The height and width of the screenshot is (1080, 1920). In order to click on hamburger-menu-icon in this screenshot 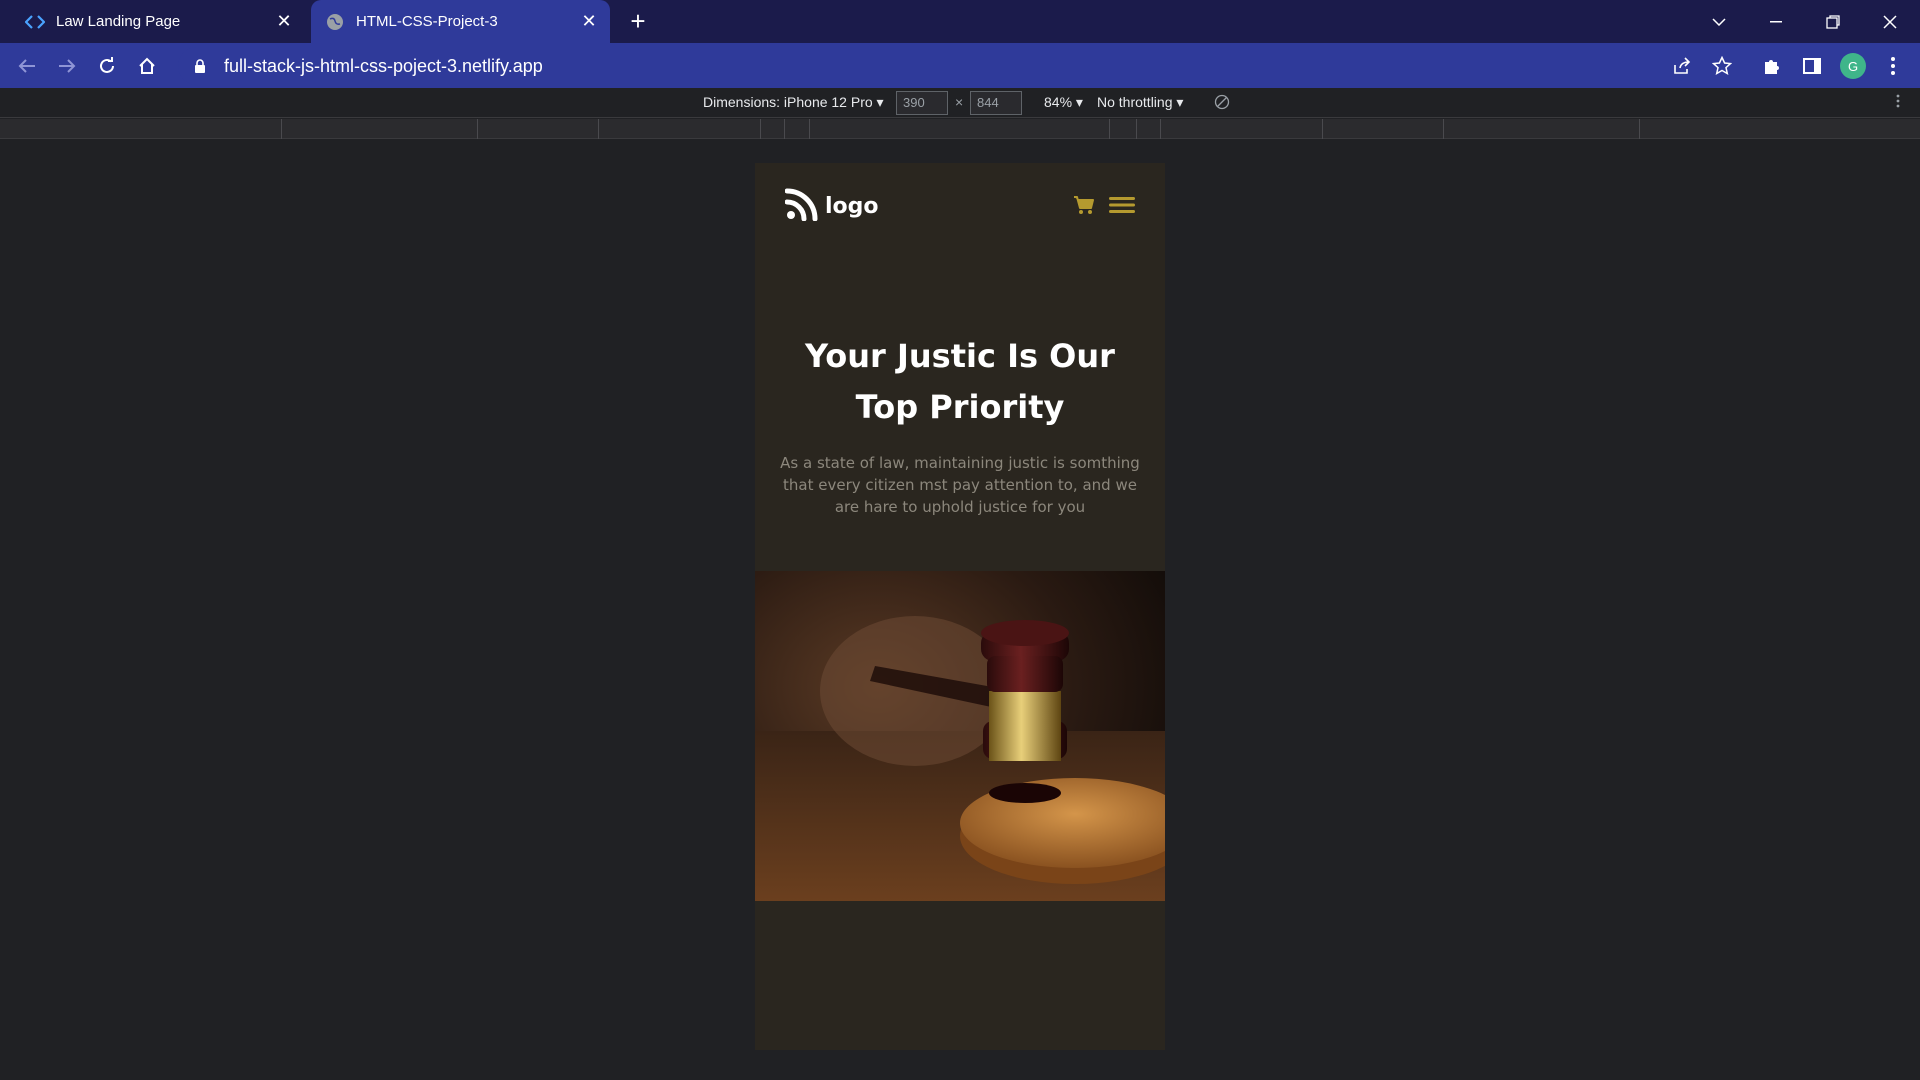, I will do `click(1122, 207)`.